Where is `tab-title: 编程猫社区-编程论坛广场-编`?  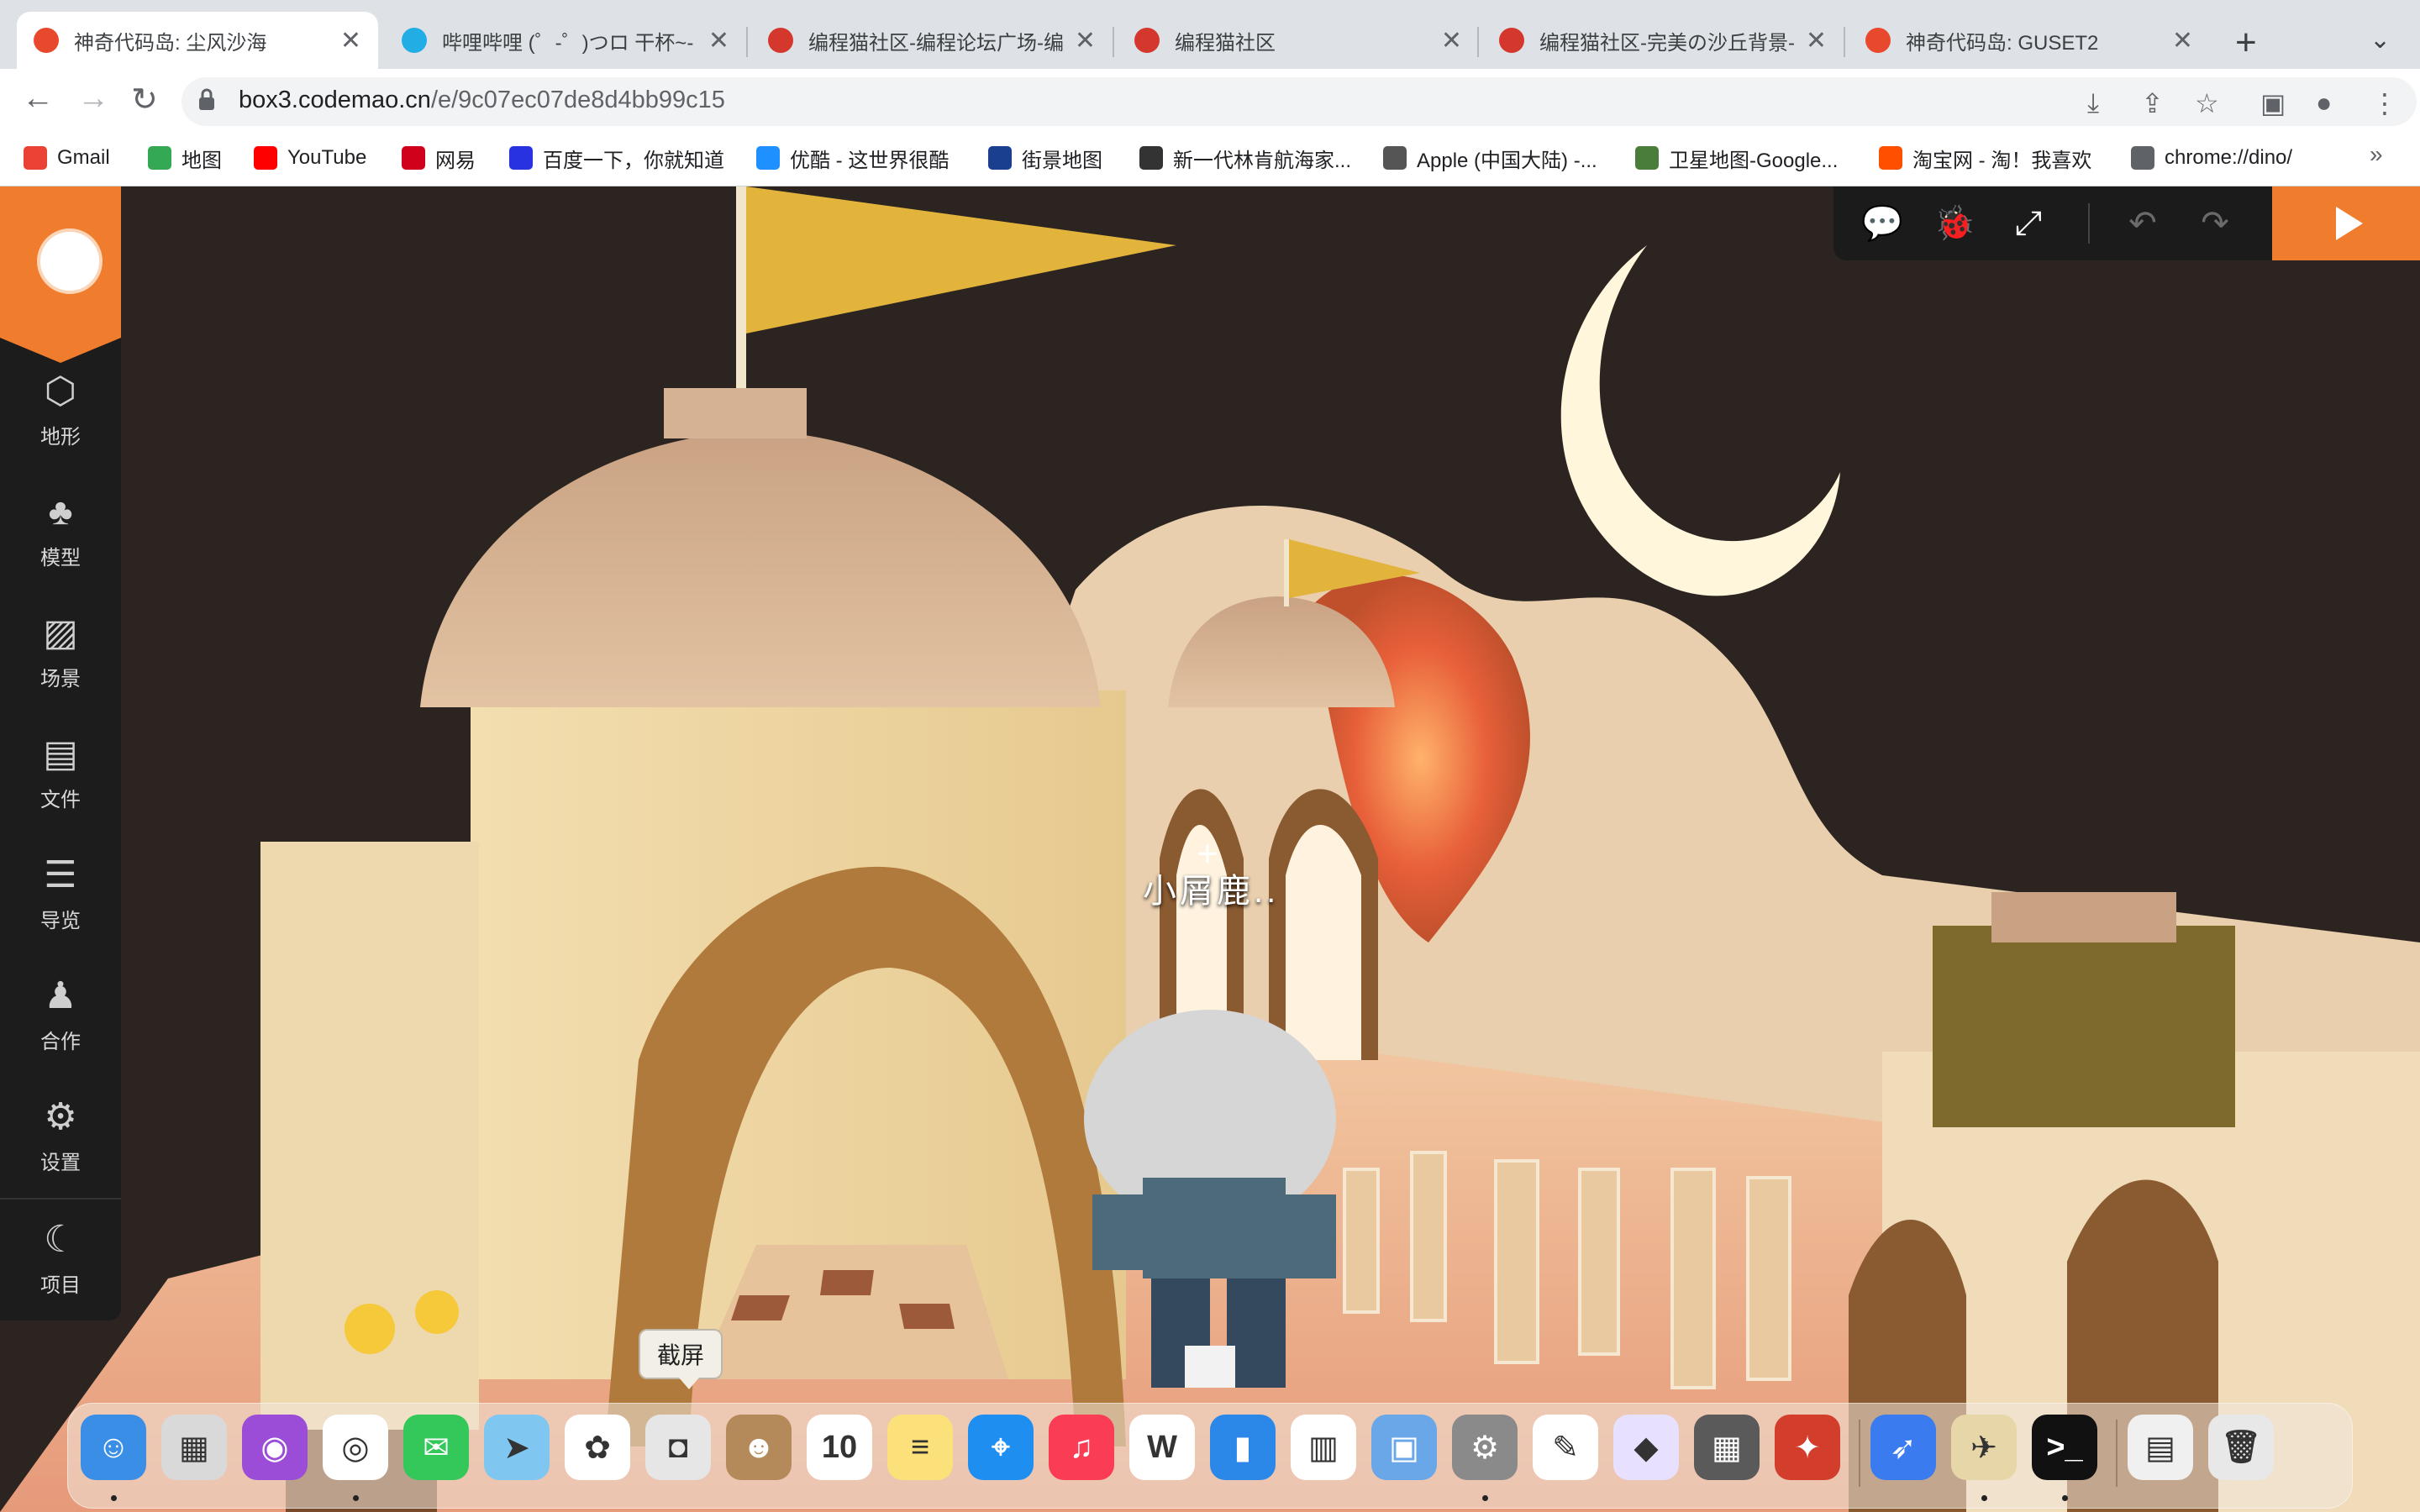
tab-title: 编程猫社区-编程论坛广场-编 is located at coordinates (936, 43).